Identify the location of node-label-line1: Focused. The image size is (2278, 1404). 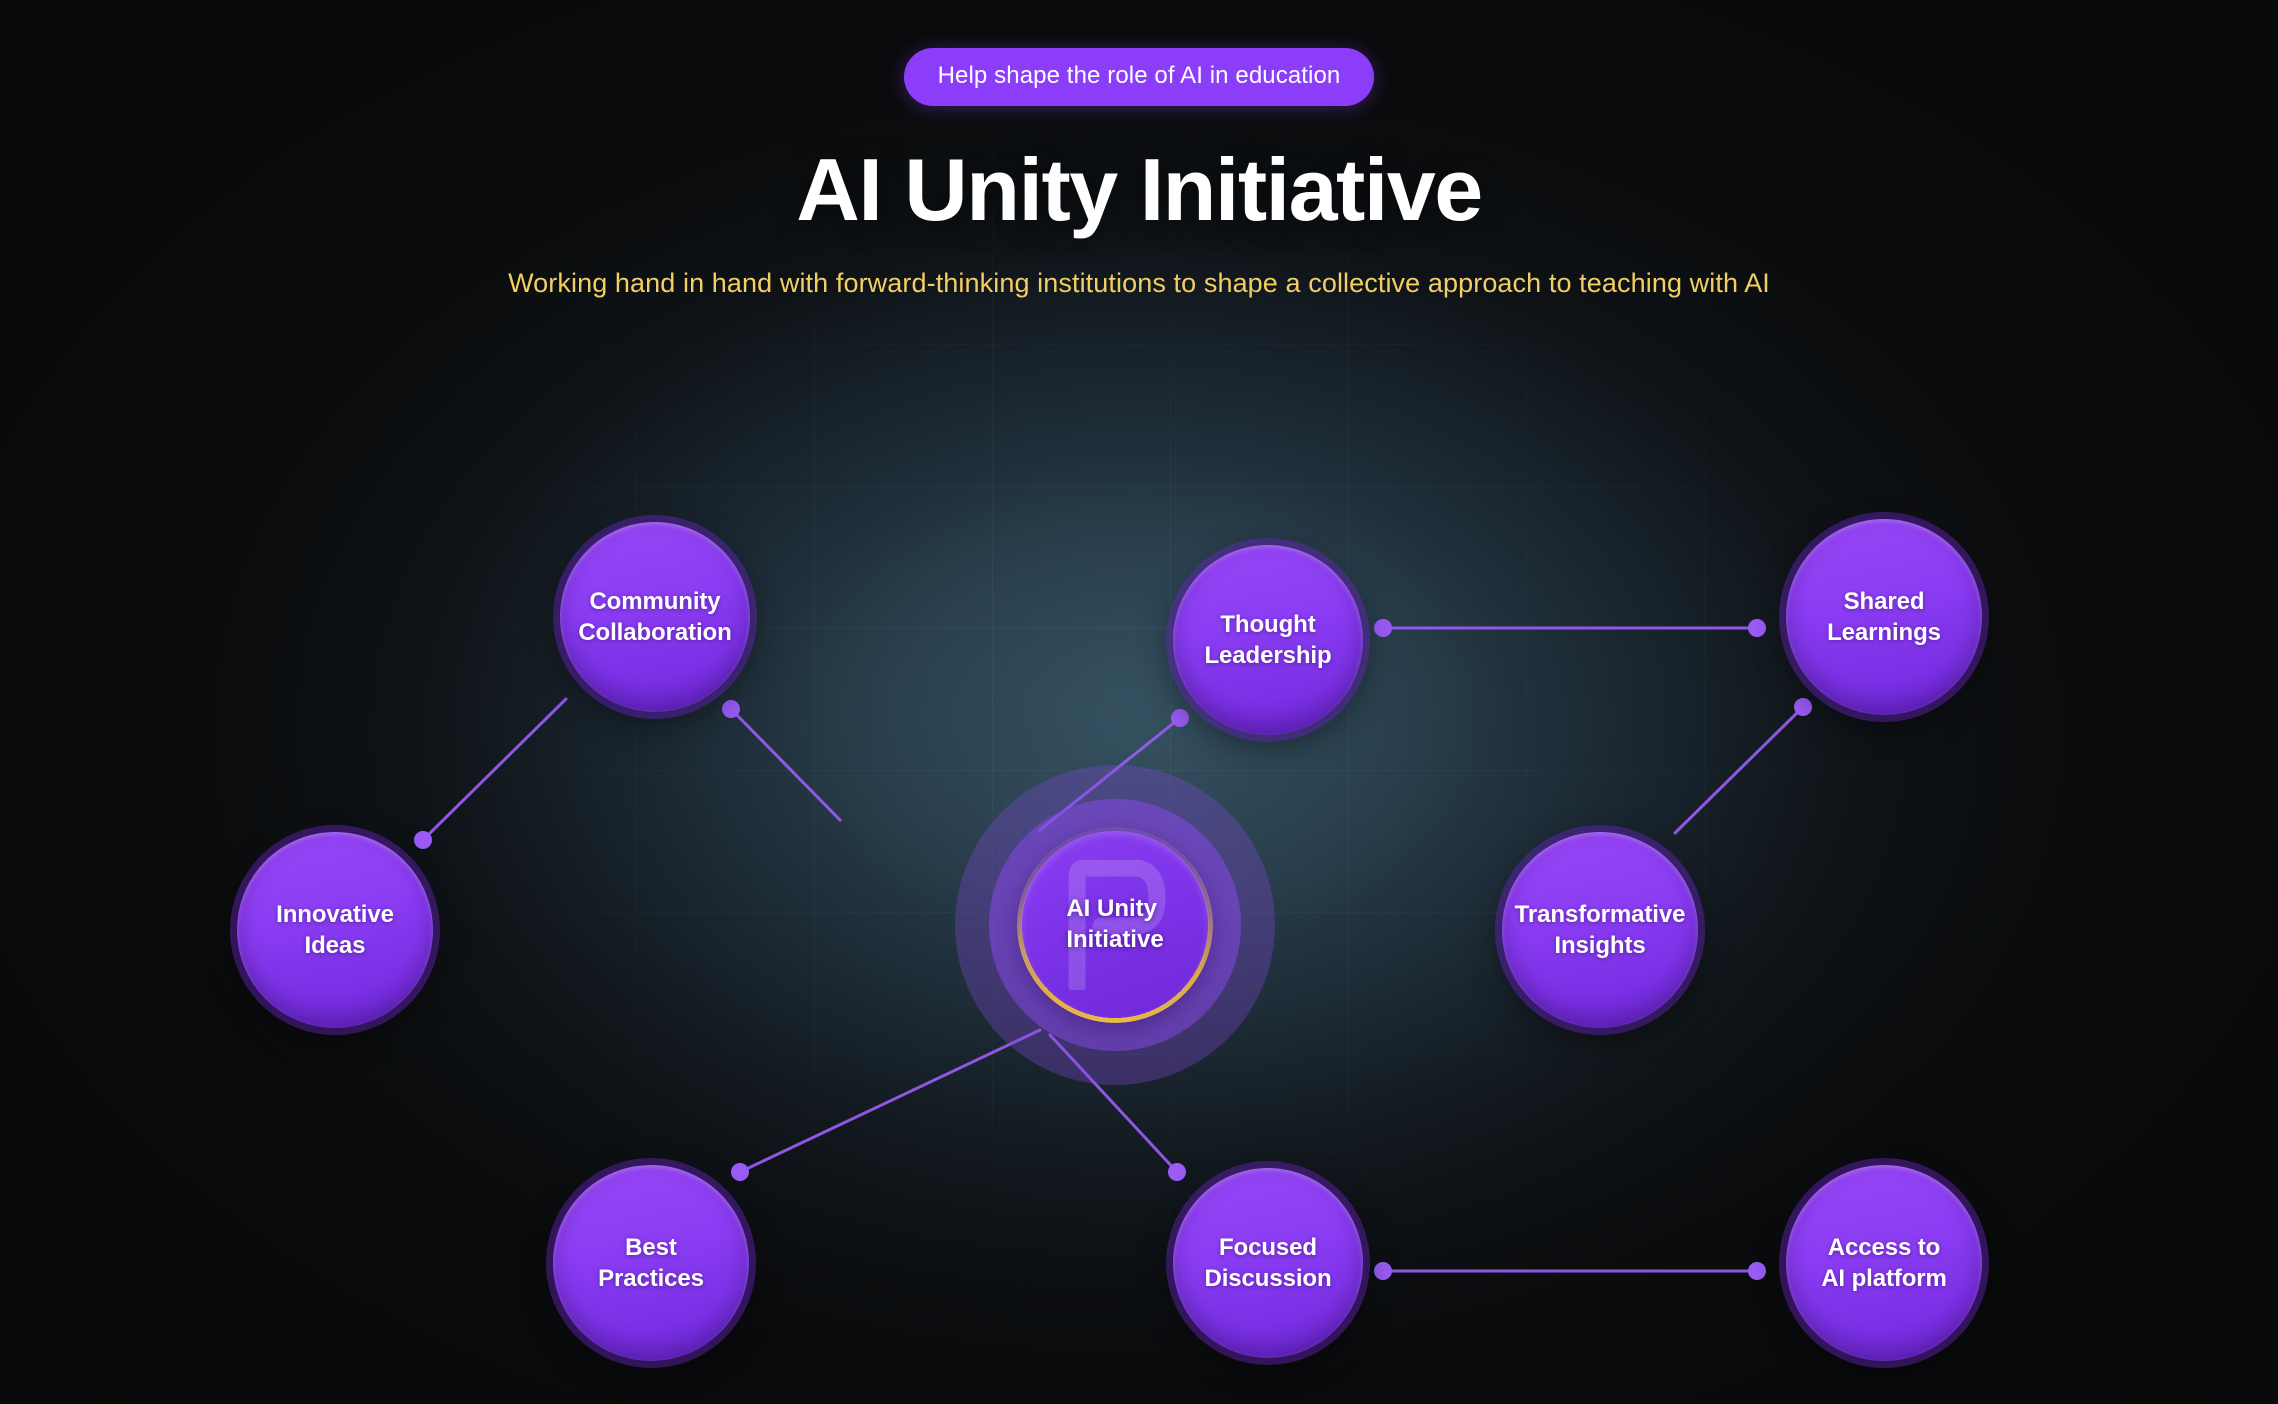
(1268, 1247).